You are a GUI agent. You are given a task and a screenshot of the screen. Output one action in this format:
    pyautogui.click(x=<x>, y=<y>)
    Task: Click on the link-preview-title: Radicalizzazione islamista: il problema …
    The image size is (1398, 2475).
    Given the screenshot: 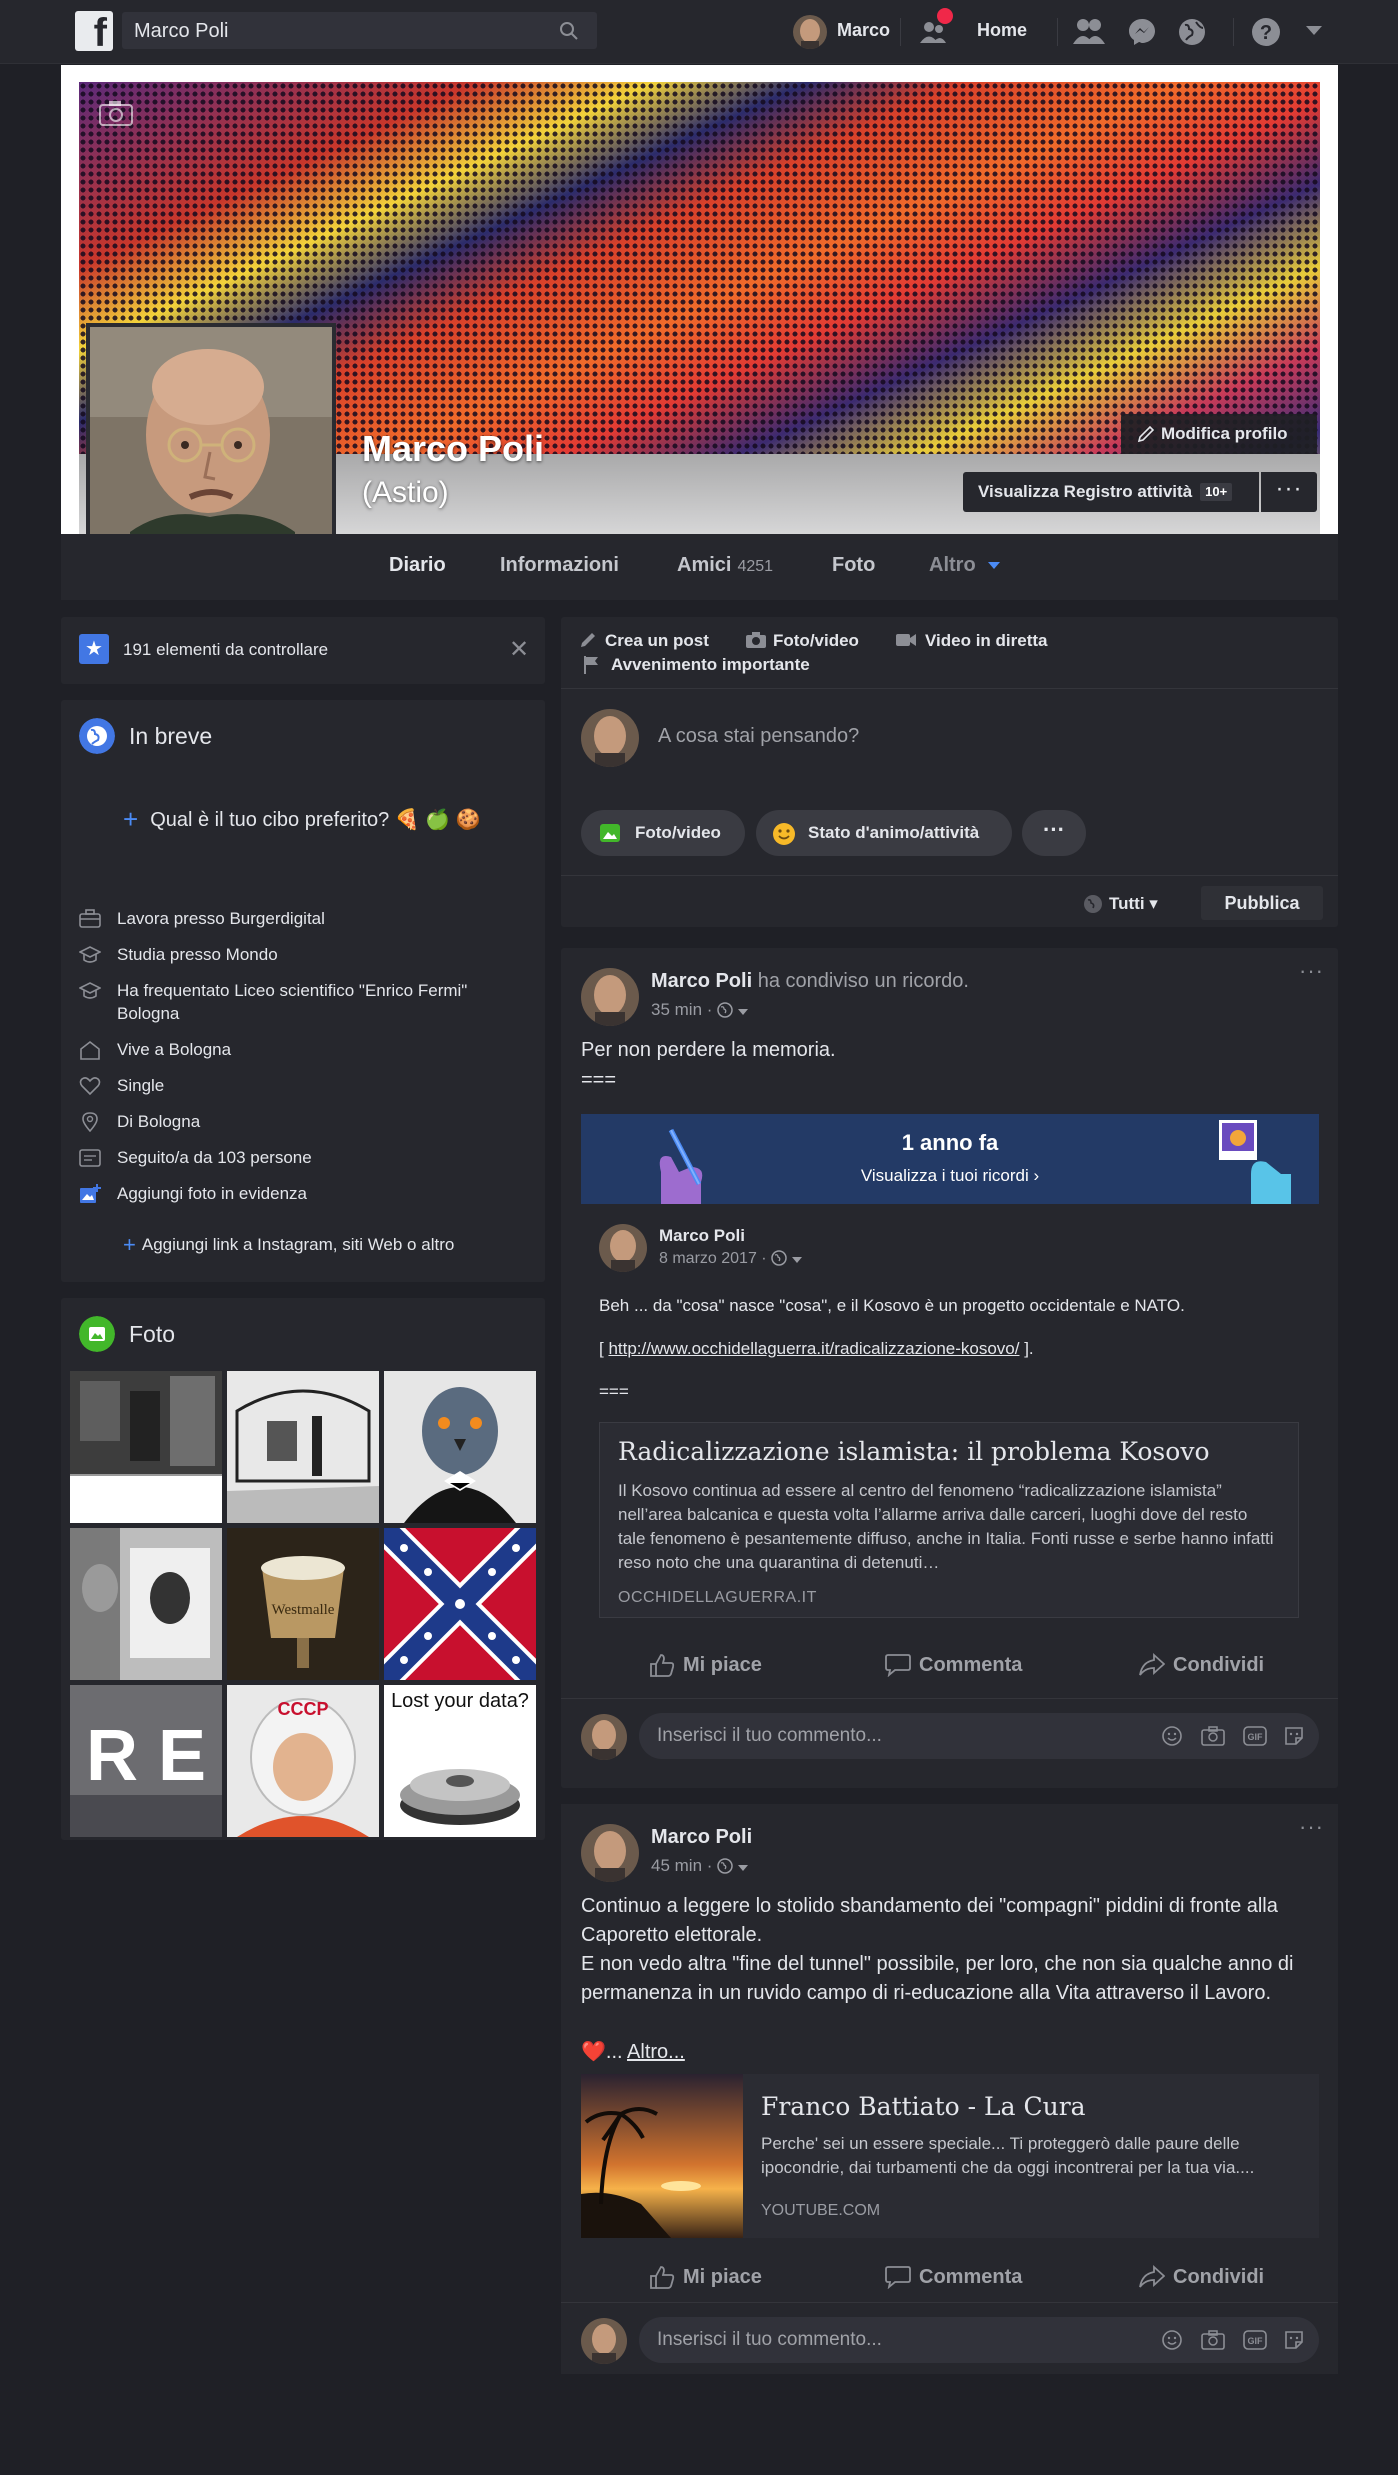 What is the action you would take?
    pyautogui.click(x=914, y=1451)
    